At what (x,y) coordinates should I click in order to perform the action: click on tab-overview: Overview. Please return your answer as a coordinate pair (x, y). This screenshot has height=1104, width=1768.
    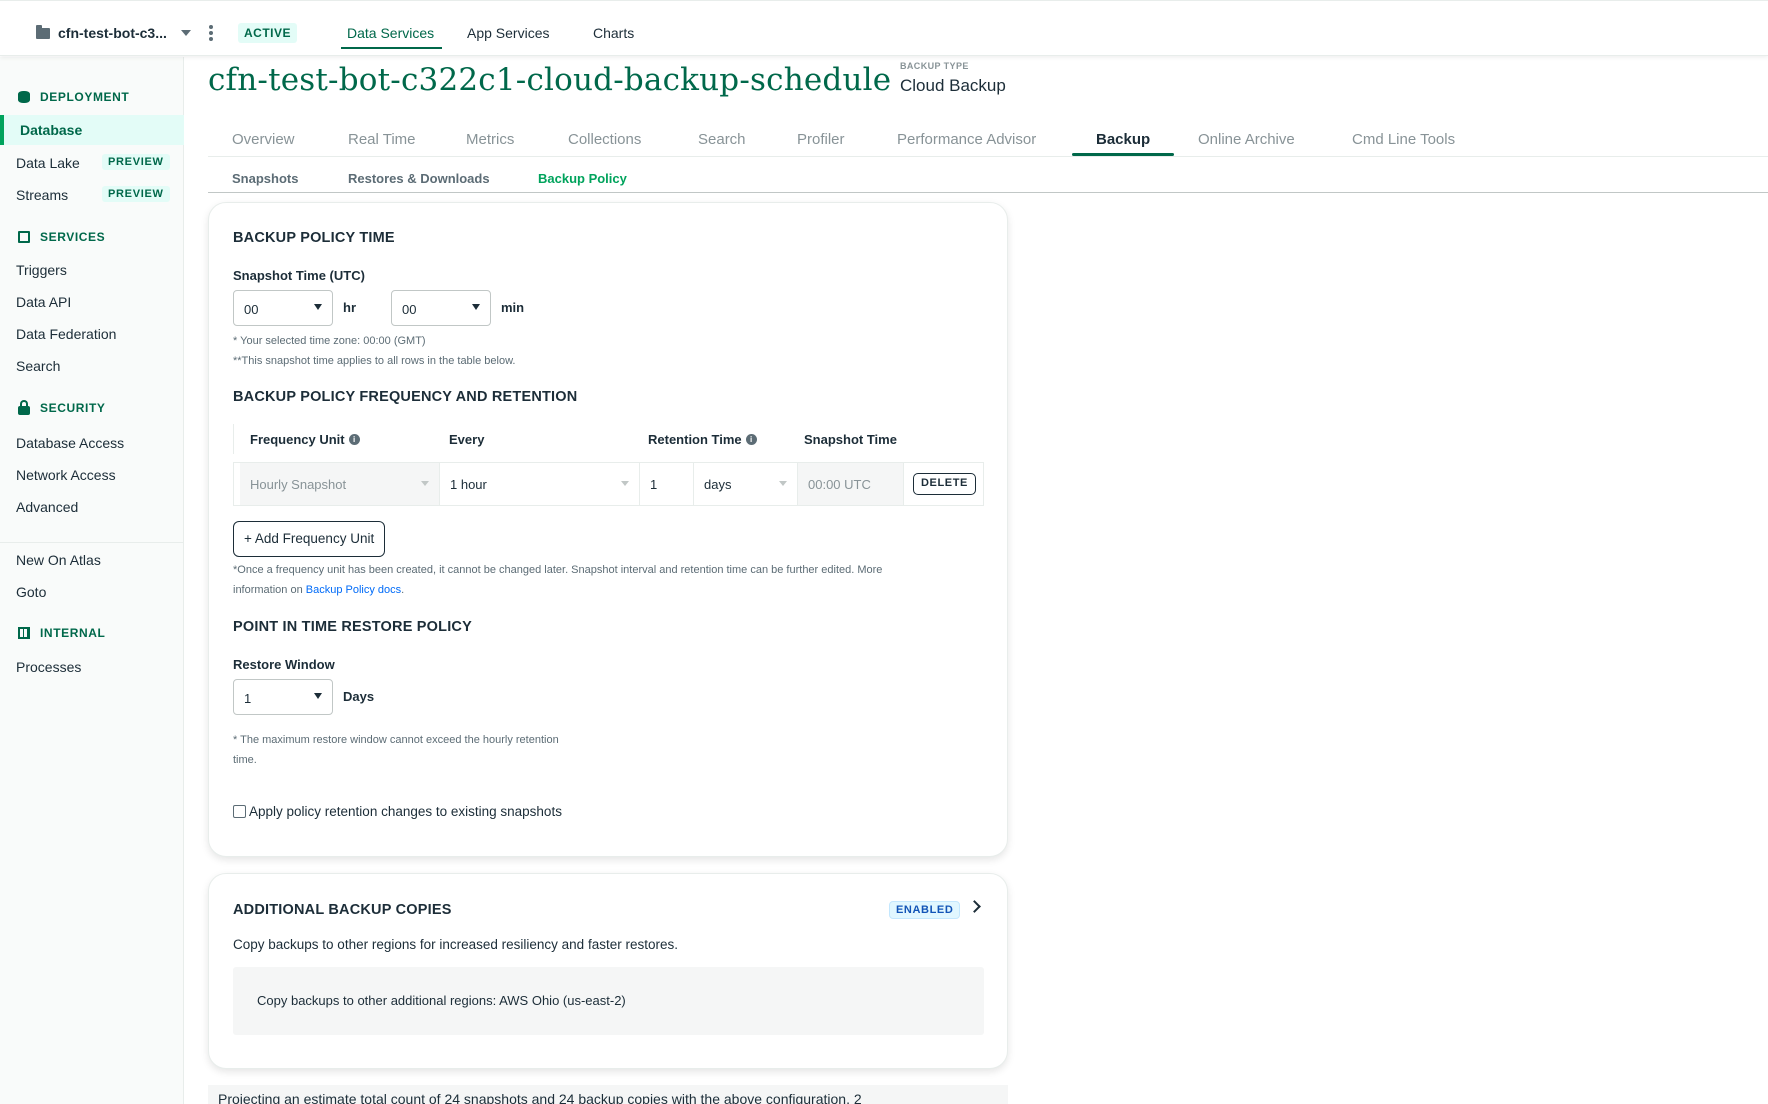
    Looking at the image, I should click on (263, 139).